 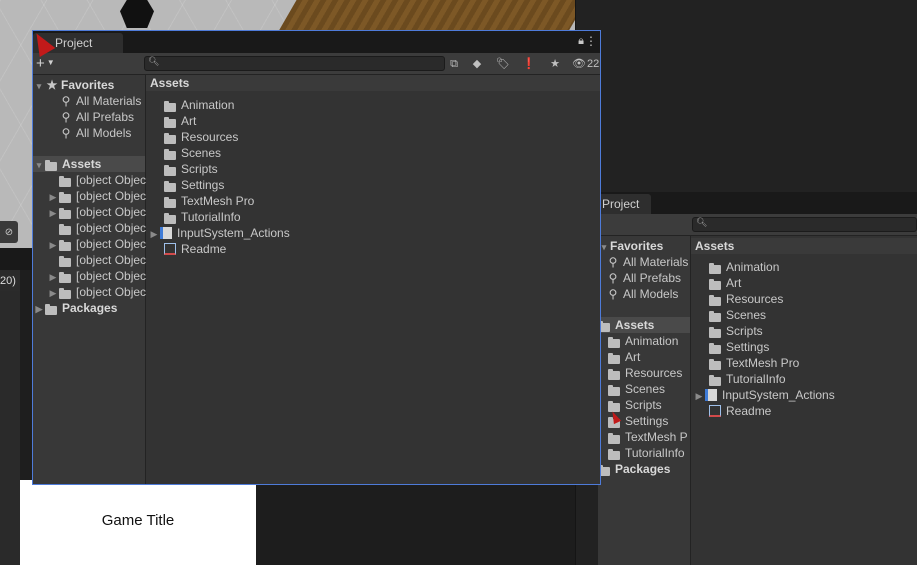 I want to click on tree-item-tutorialinfo: TutorialInfo, so click(x=646, y=453).